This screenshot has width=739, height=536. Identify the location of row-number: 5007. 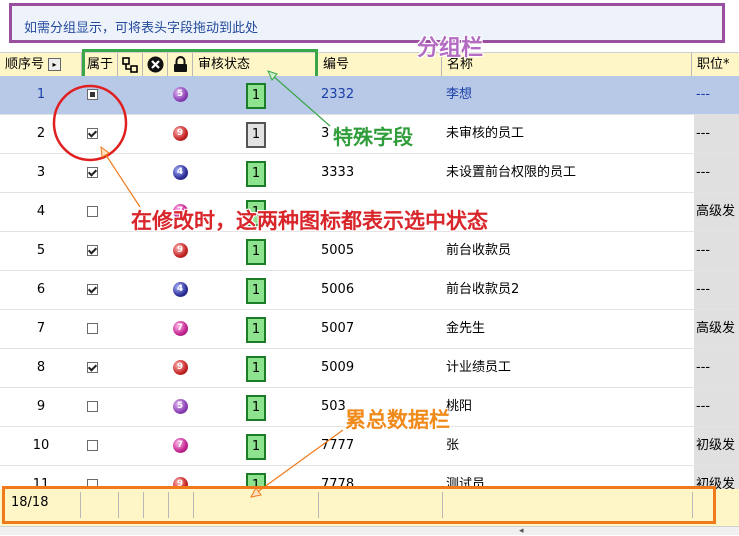
(338, 328).